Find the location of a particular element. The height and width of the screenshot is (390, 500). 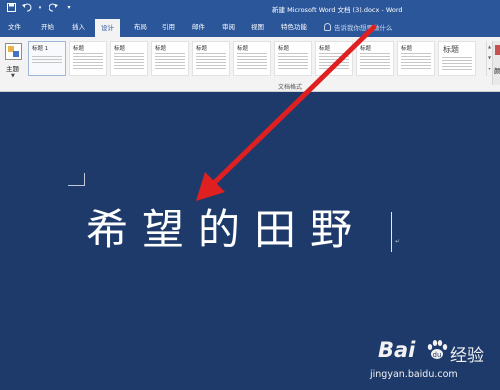

undo-icon is located at coordinates (27, 8).